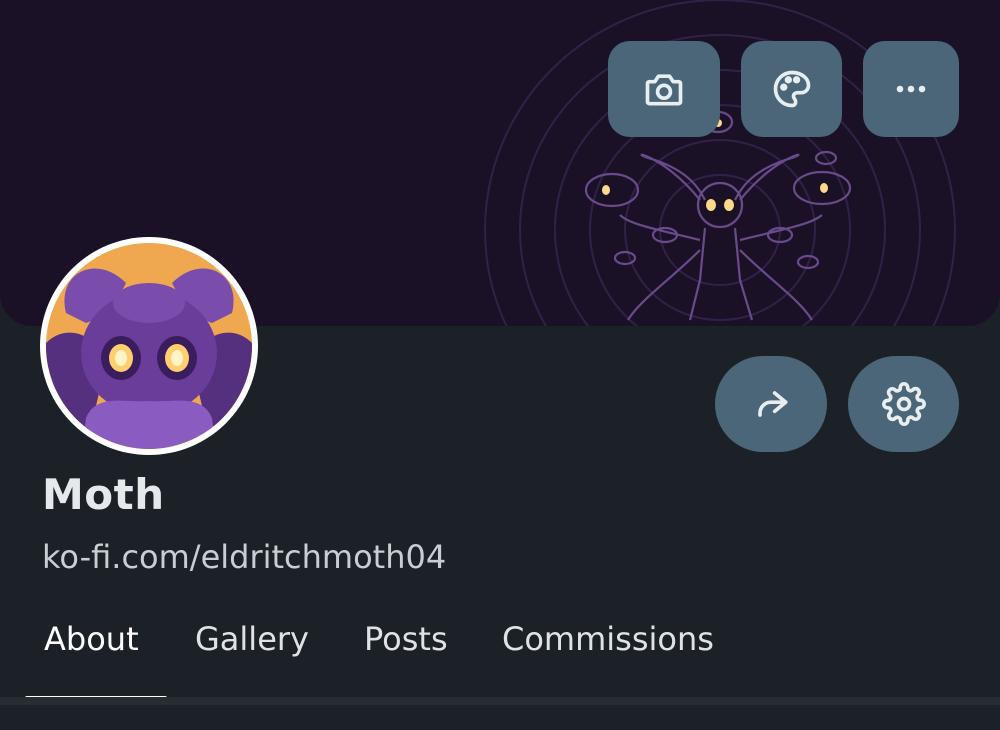 This screenshot has width=1000, height=730. I want to click on profile-tabs: About Gallery Posts Commissions, so click(500, 652).